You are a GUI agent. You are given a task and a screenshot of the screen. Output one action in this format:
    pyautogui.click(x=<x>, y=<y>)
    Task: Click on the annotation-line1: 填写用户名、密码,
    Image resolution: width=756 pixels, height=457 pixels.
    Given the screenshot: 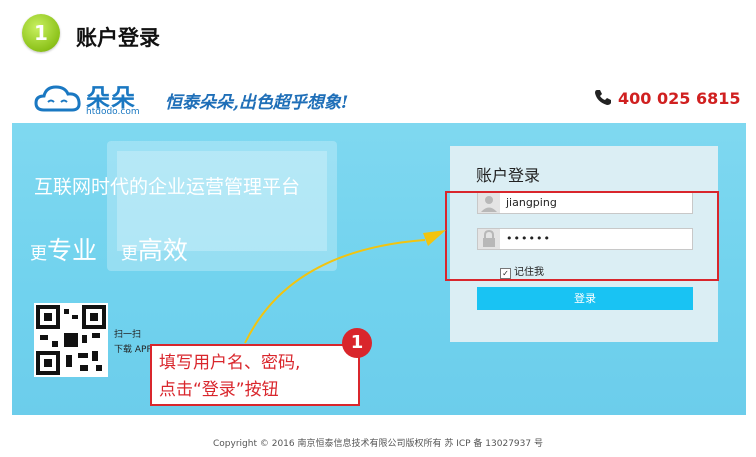 What is the action you would take?
    pyautogui.click(x=230, y=363)
    